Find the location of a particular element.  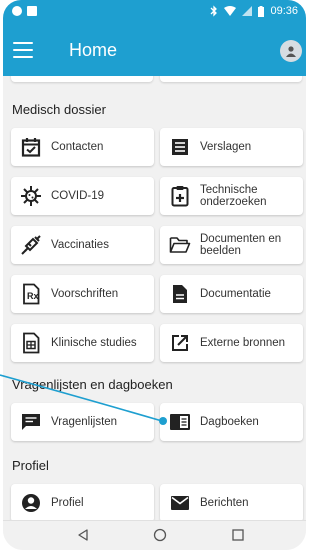

chat-icon is located at coordinates (31, 422).